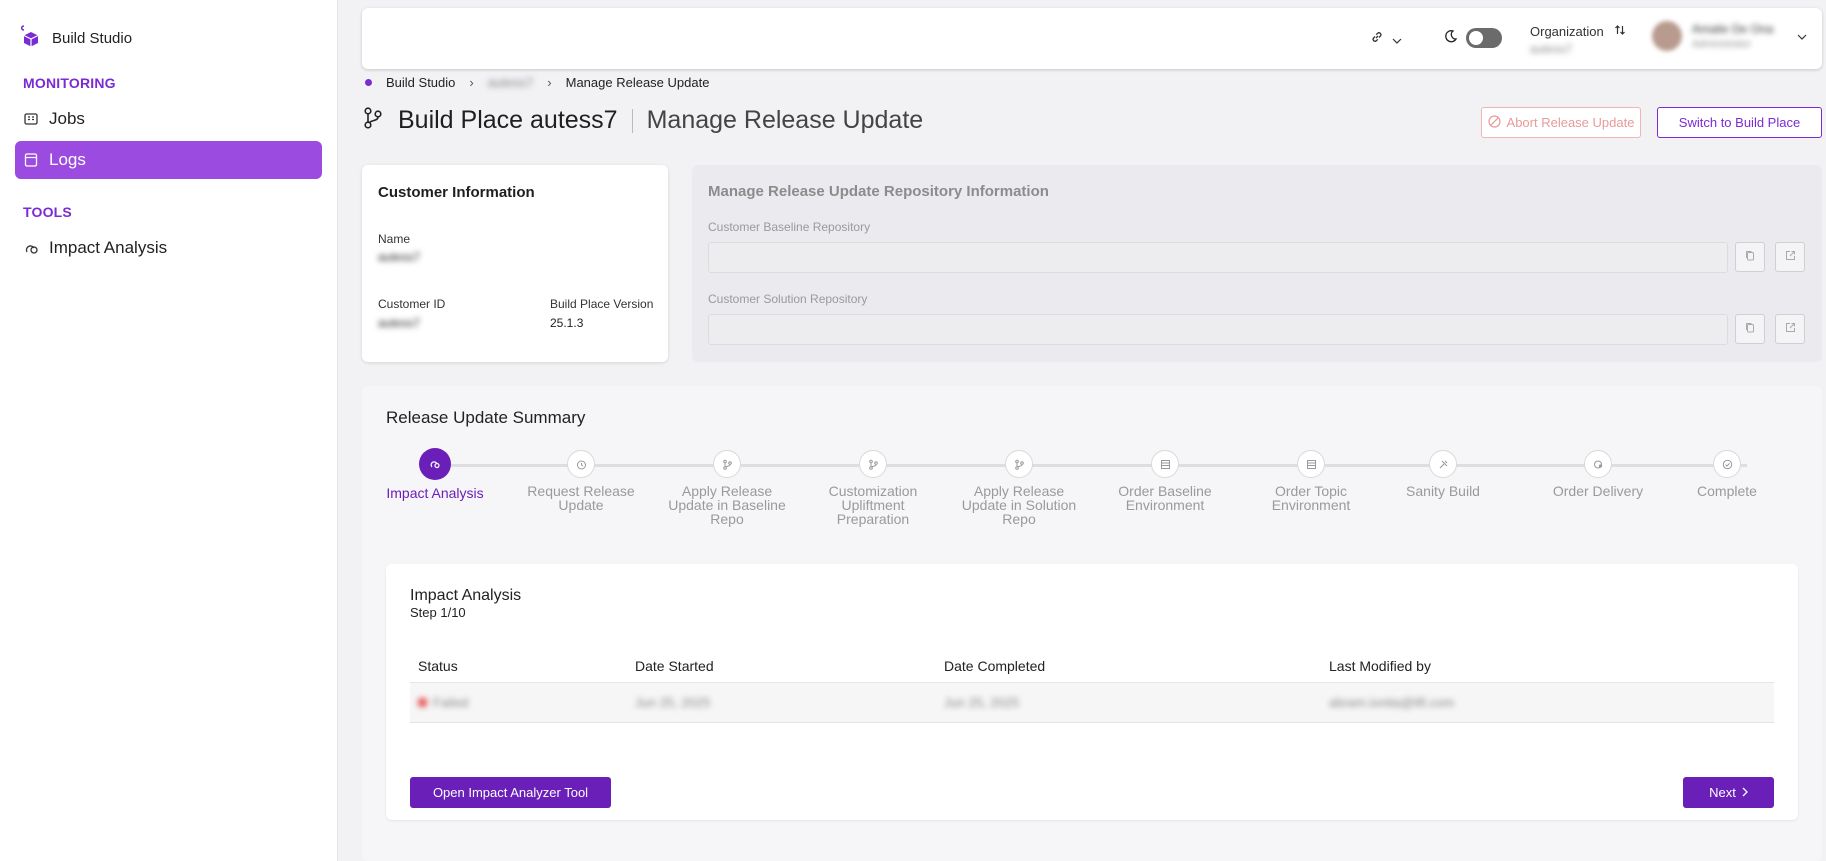 The height and width of the screenshot is (861, 1826). Describe the element at coordinates (674, 665) in the screenshot. I see `column-date-started: Date Started` at that location.